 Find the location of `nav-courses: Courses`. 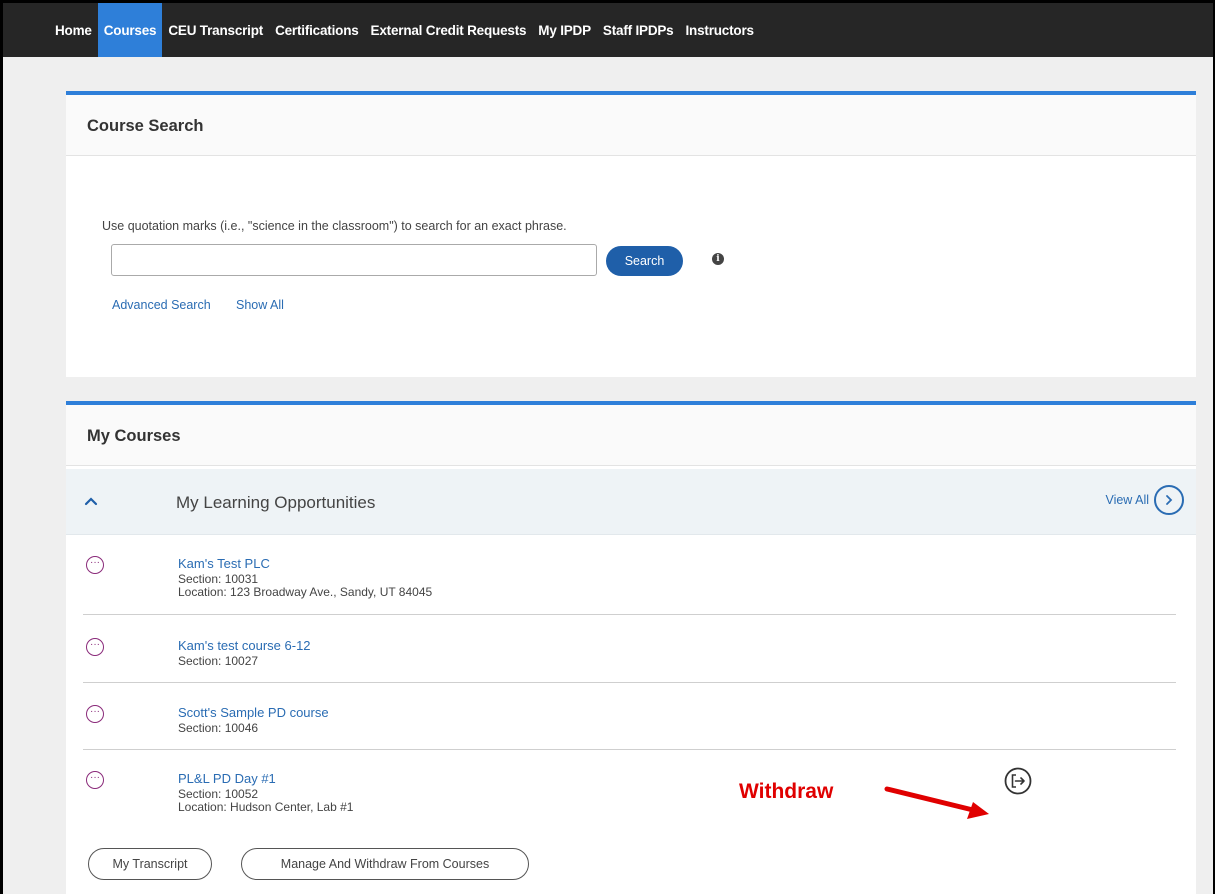

nav-courses: Courses is located at coordinates (130, 30).